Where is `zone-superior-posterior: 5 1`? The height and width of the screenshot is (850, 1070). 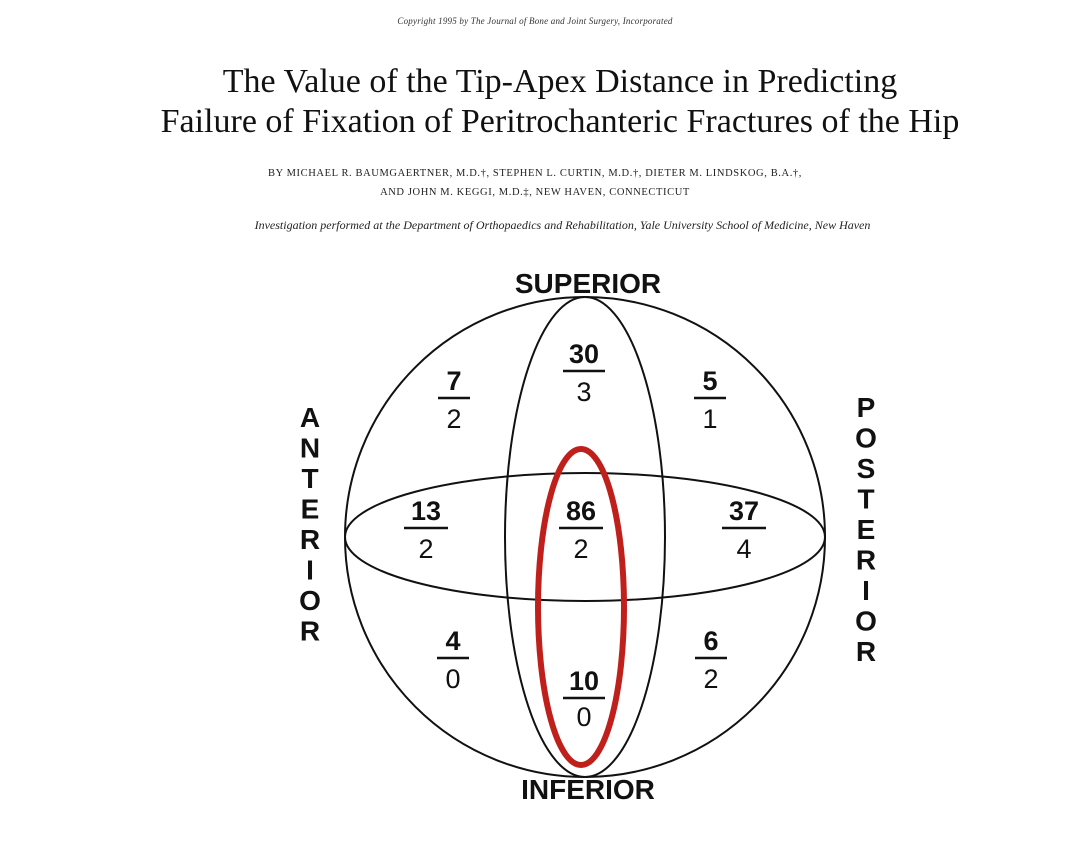 zone-superior-posterior: 5 1 is located at coordinates (710, 400).